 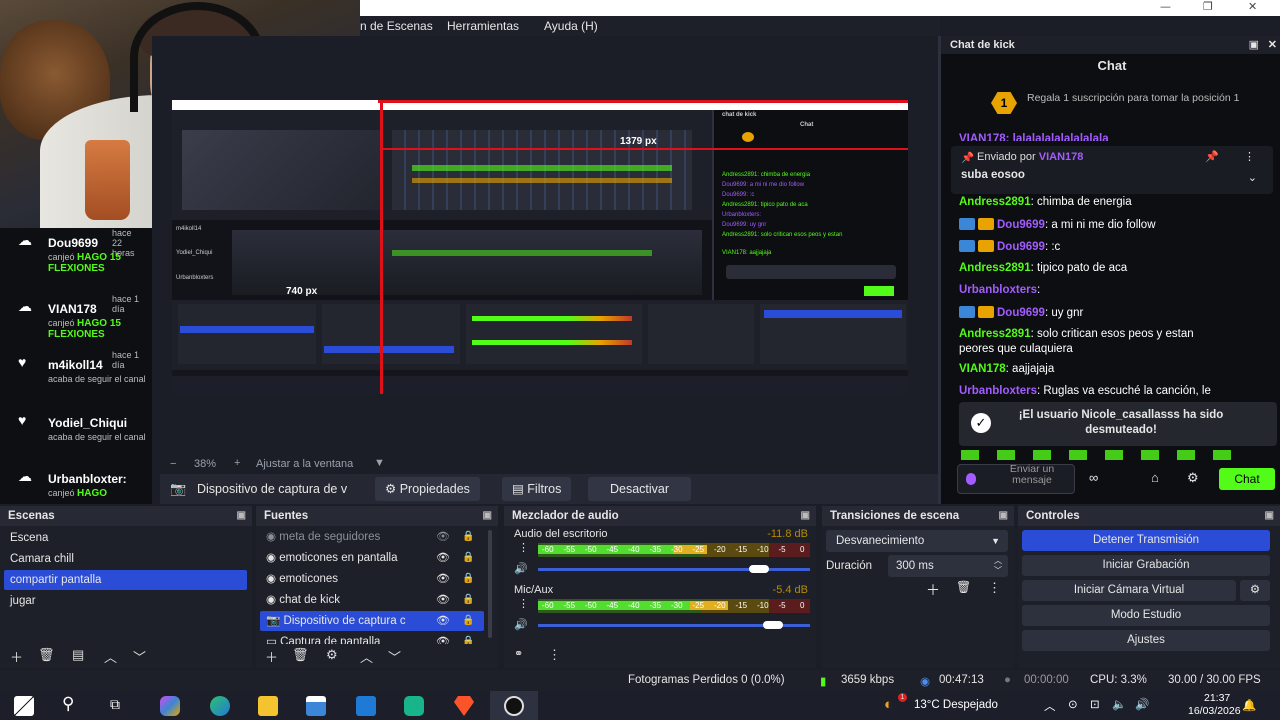 I want to click on app-icon, so click(x=414, y=706).